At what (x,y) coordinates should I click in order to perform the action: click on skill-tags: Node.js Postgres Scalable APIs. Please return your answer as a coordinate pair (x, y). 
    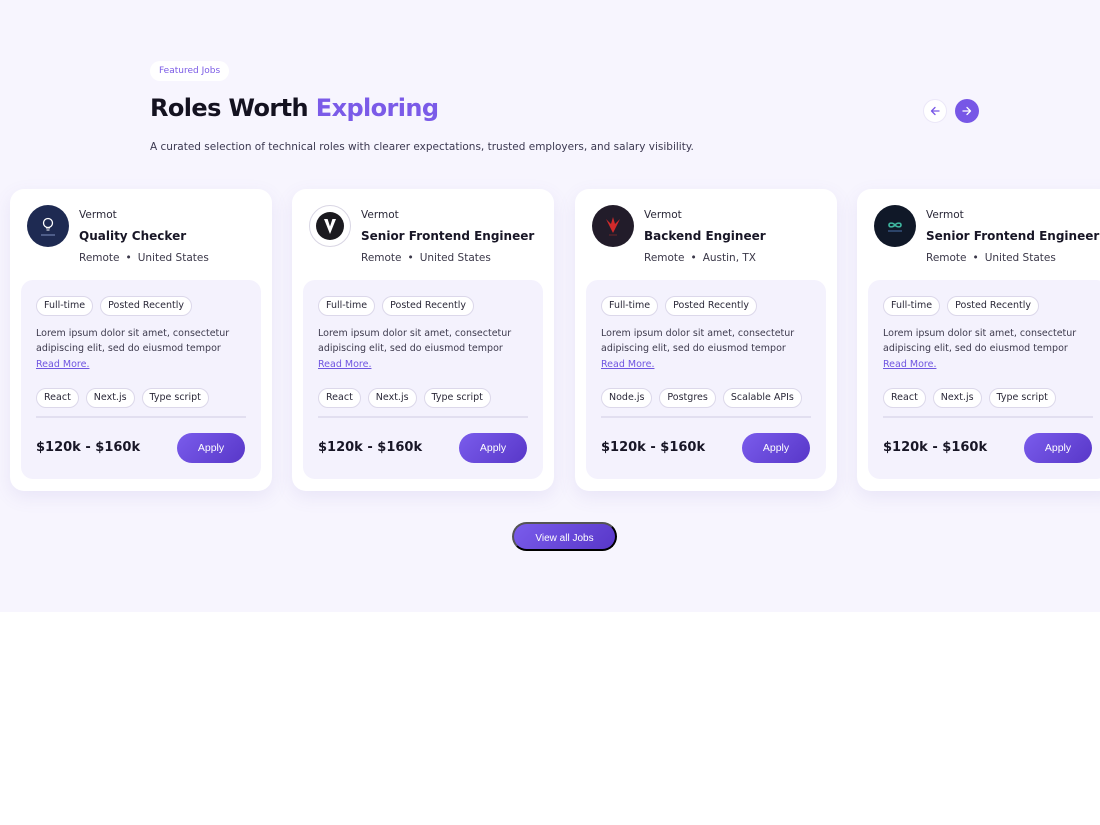
    Looking at the image, I should click on (701, 398).